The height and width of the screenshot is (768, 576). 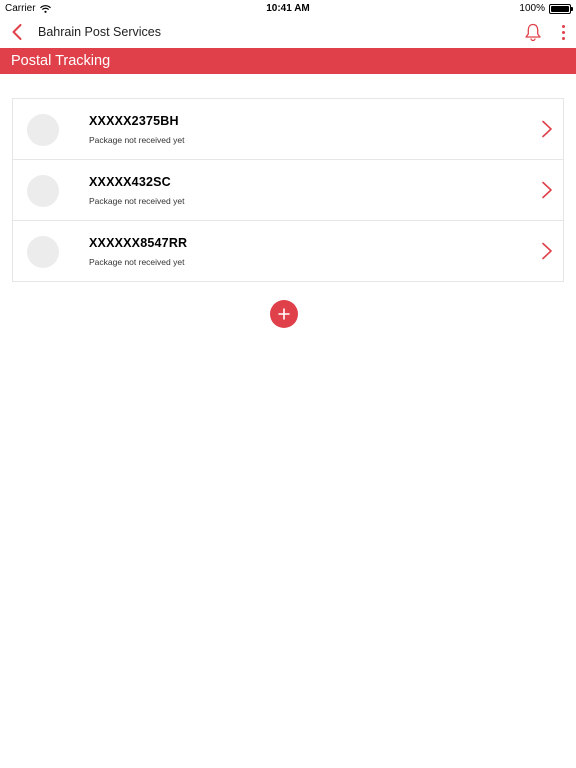 I want to click on status-bar: Carrier 10:41 AM 100%, so click(x=288, y=8).